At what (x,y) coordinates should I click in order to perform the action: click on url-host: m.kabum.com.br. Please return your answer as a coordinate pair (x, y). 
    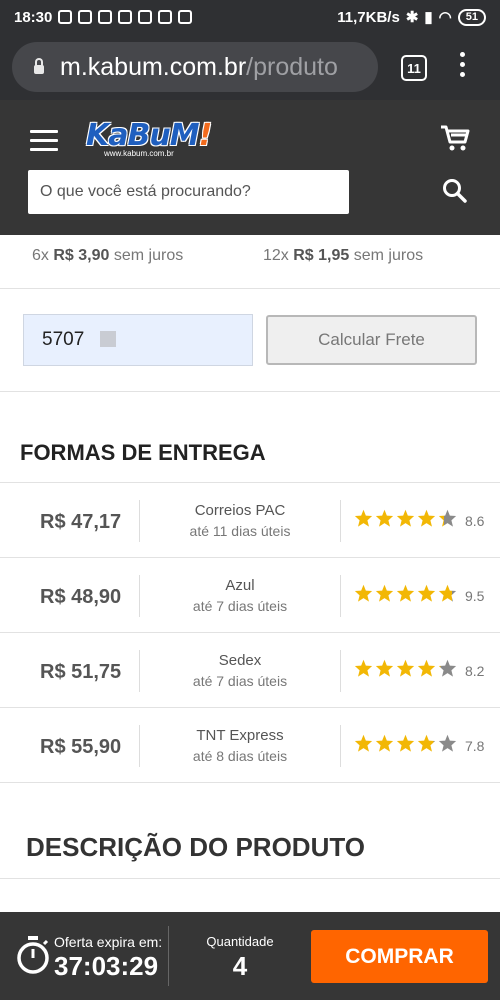
    Looking at the image, I should click on (153, 66).